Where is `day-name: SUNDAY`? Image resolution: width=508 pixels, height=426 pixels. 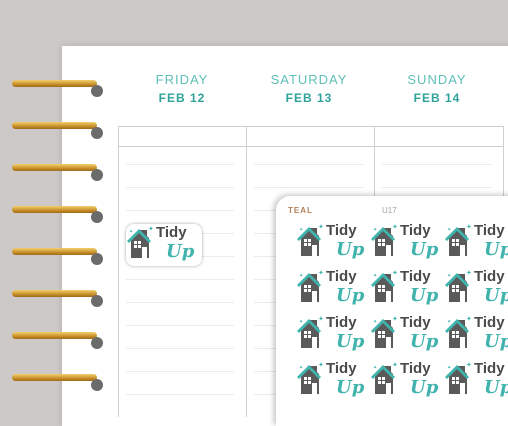 day-name: SUNDAY is located at coordinates (437, 79).